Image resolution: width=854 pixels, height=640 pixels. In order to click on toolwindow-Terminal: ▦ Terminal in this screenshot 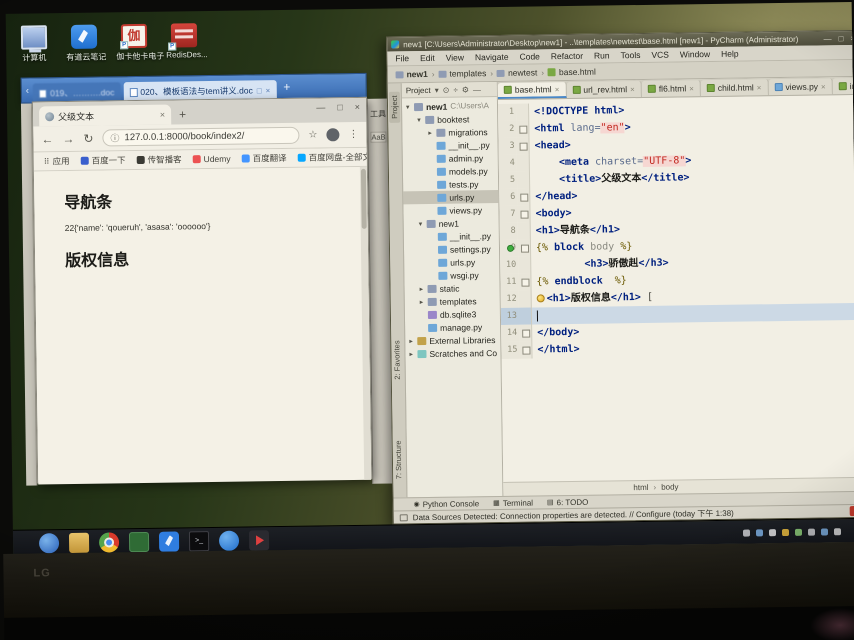, I will do `click(513, 503)`.